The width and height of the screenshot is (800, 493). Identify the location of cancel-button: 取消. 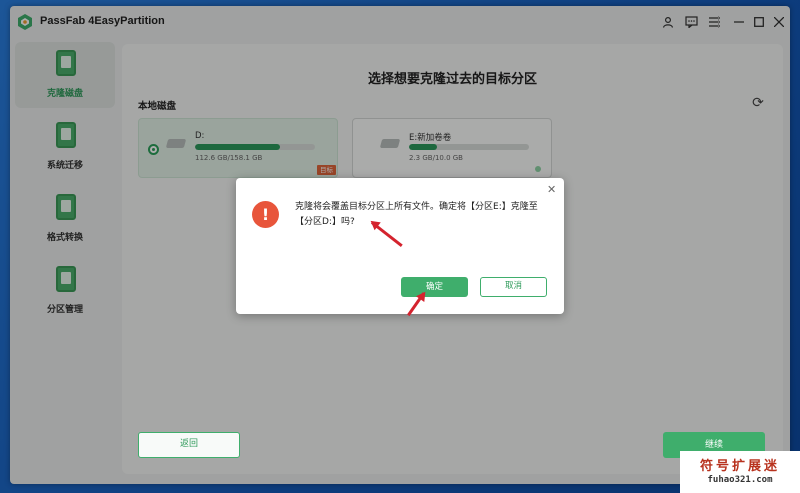
(513, 287).